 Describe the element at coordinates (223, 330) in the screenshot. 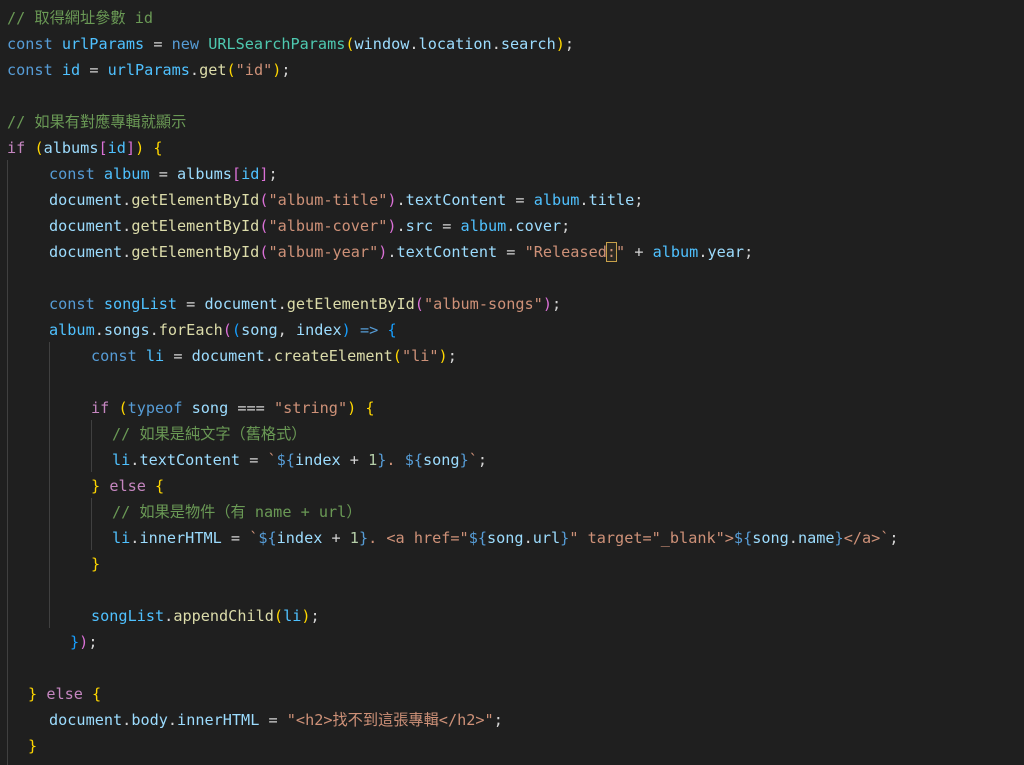

I see `code-line: album.songs.forEach((song, index) => {` at that location.